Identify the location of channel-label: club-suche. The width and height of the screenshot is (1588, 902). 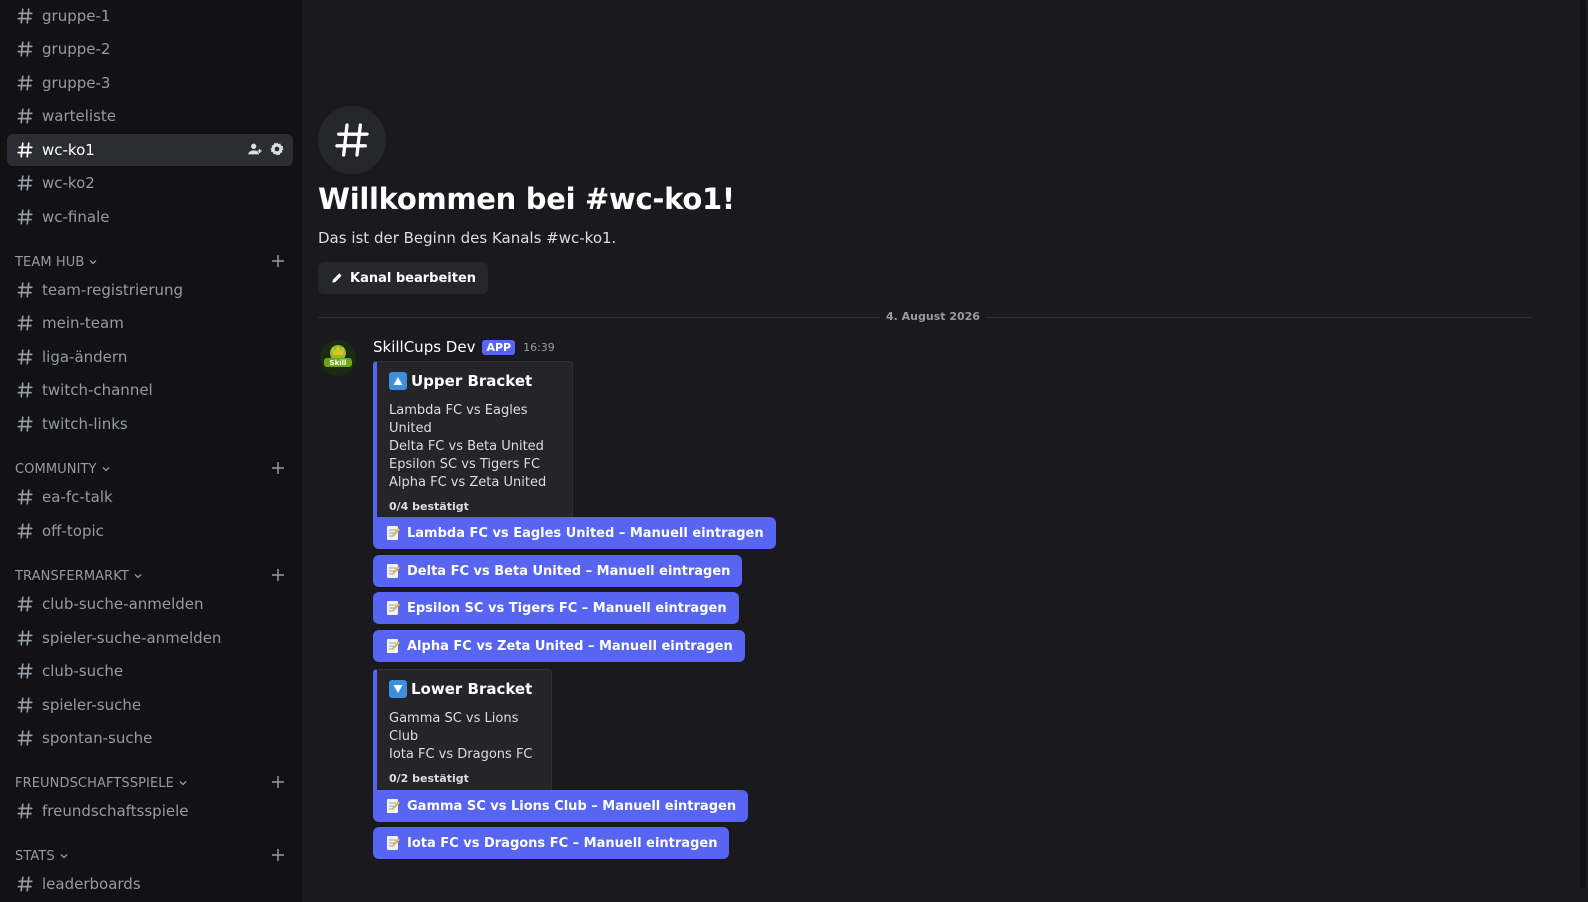
(83, 671).